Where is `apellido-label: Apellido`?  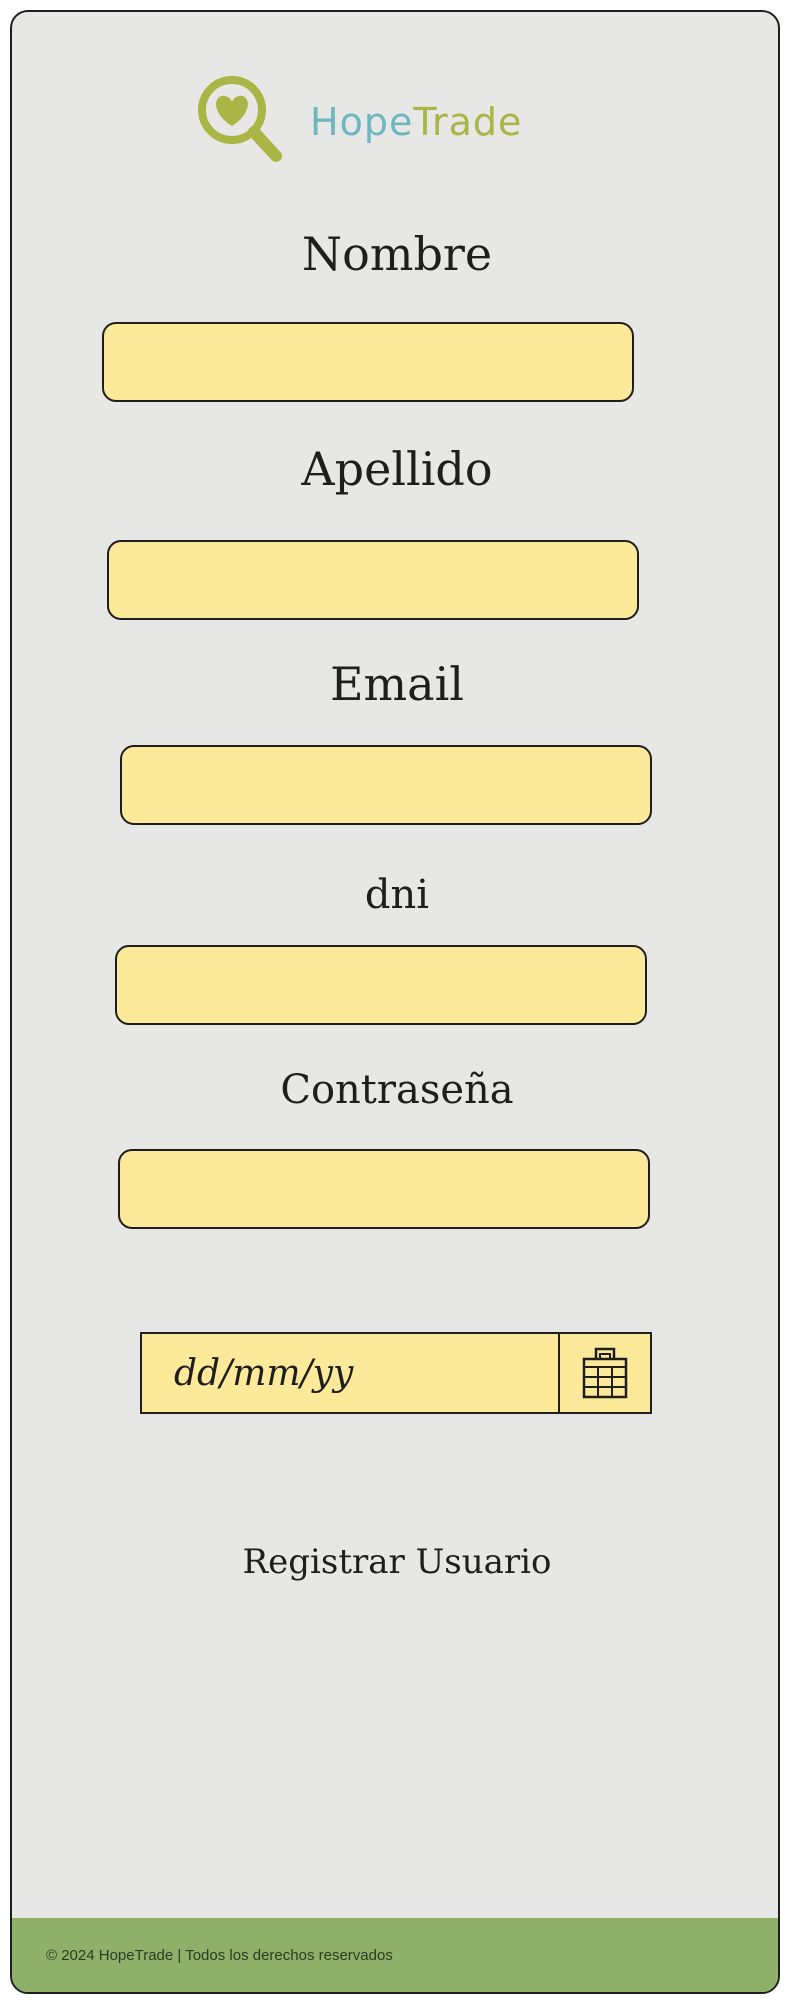 apellido-label: Apellido is located at coordinates (397, 469).